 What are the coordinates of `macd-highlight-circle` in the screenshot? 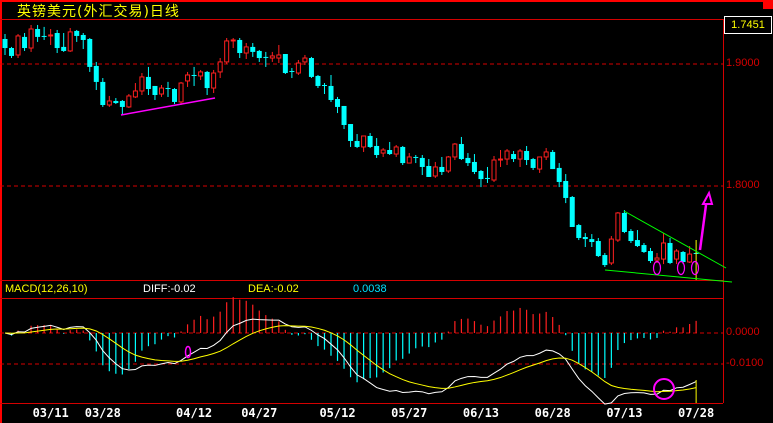 It's located at (664, 389).